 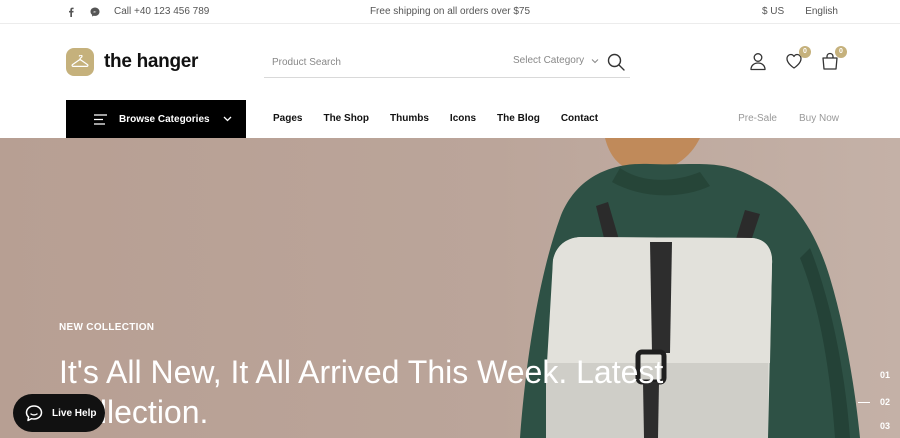 What do you see at coordinates (287, 118) in the screenshot?
I see `nav-link-pages: Pages` at bounding box center [287, 118].